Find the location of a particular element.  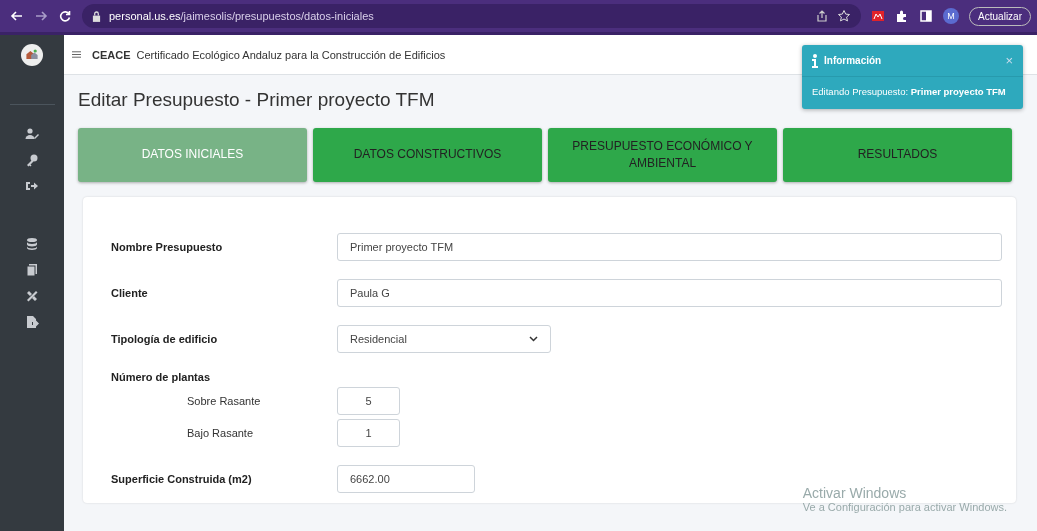

user-edit-icon is located at coordinates (32, 134).